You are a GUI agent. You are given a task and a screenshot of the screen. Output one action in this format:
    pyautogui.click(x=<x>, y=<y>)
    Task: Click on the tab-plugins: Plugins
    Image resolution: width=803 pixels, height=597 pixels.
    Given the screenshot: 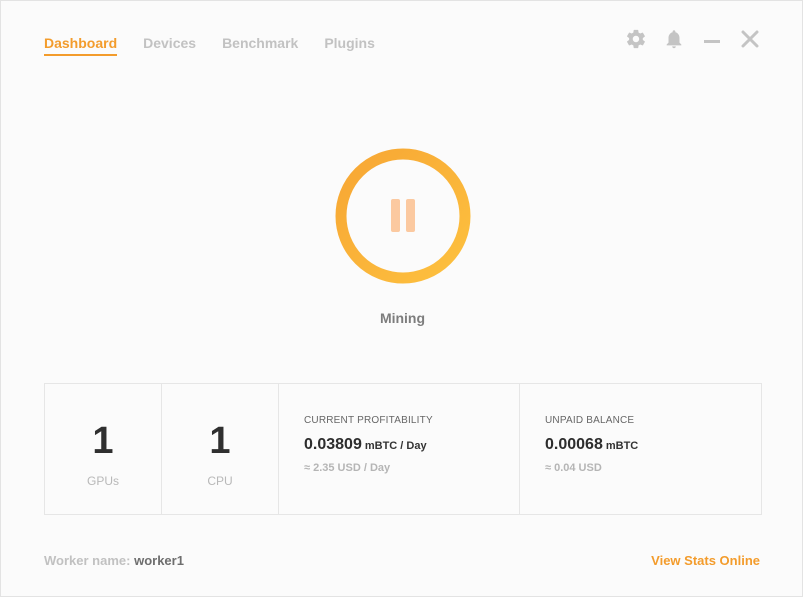 What is the action you would take?
    pyautogui.click(x=349, y=45)
    